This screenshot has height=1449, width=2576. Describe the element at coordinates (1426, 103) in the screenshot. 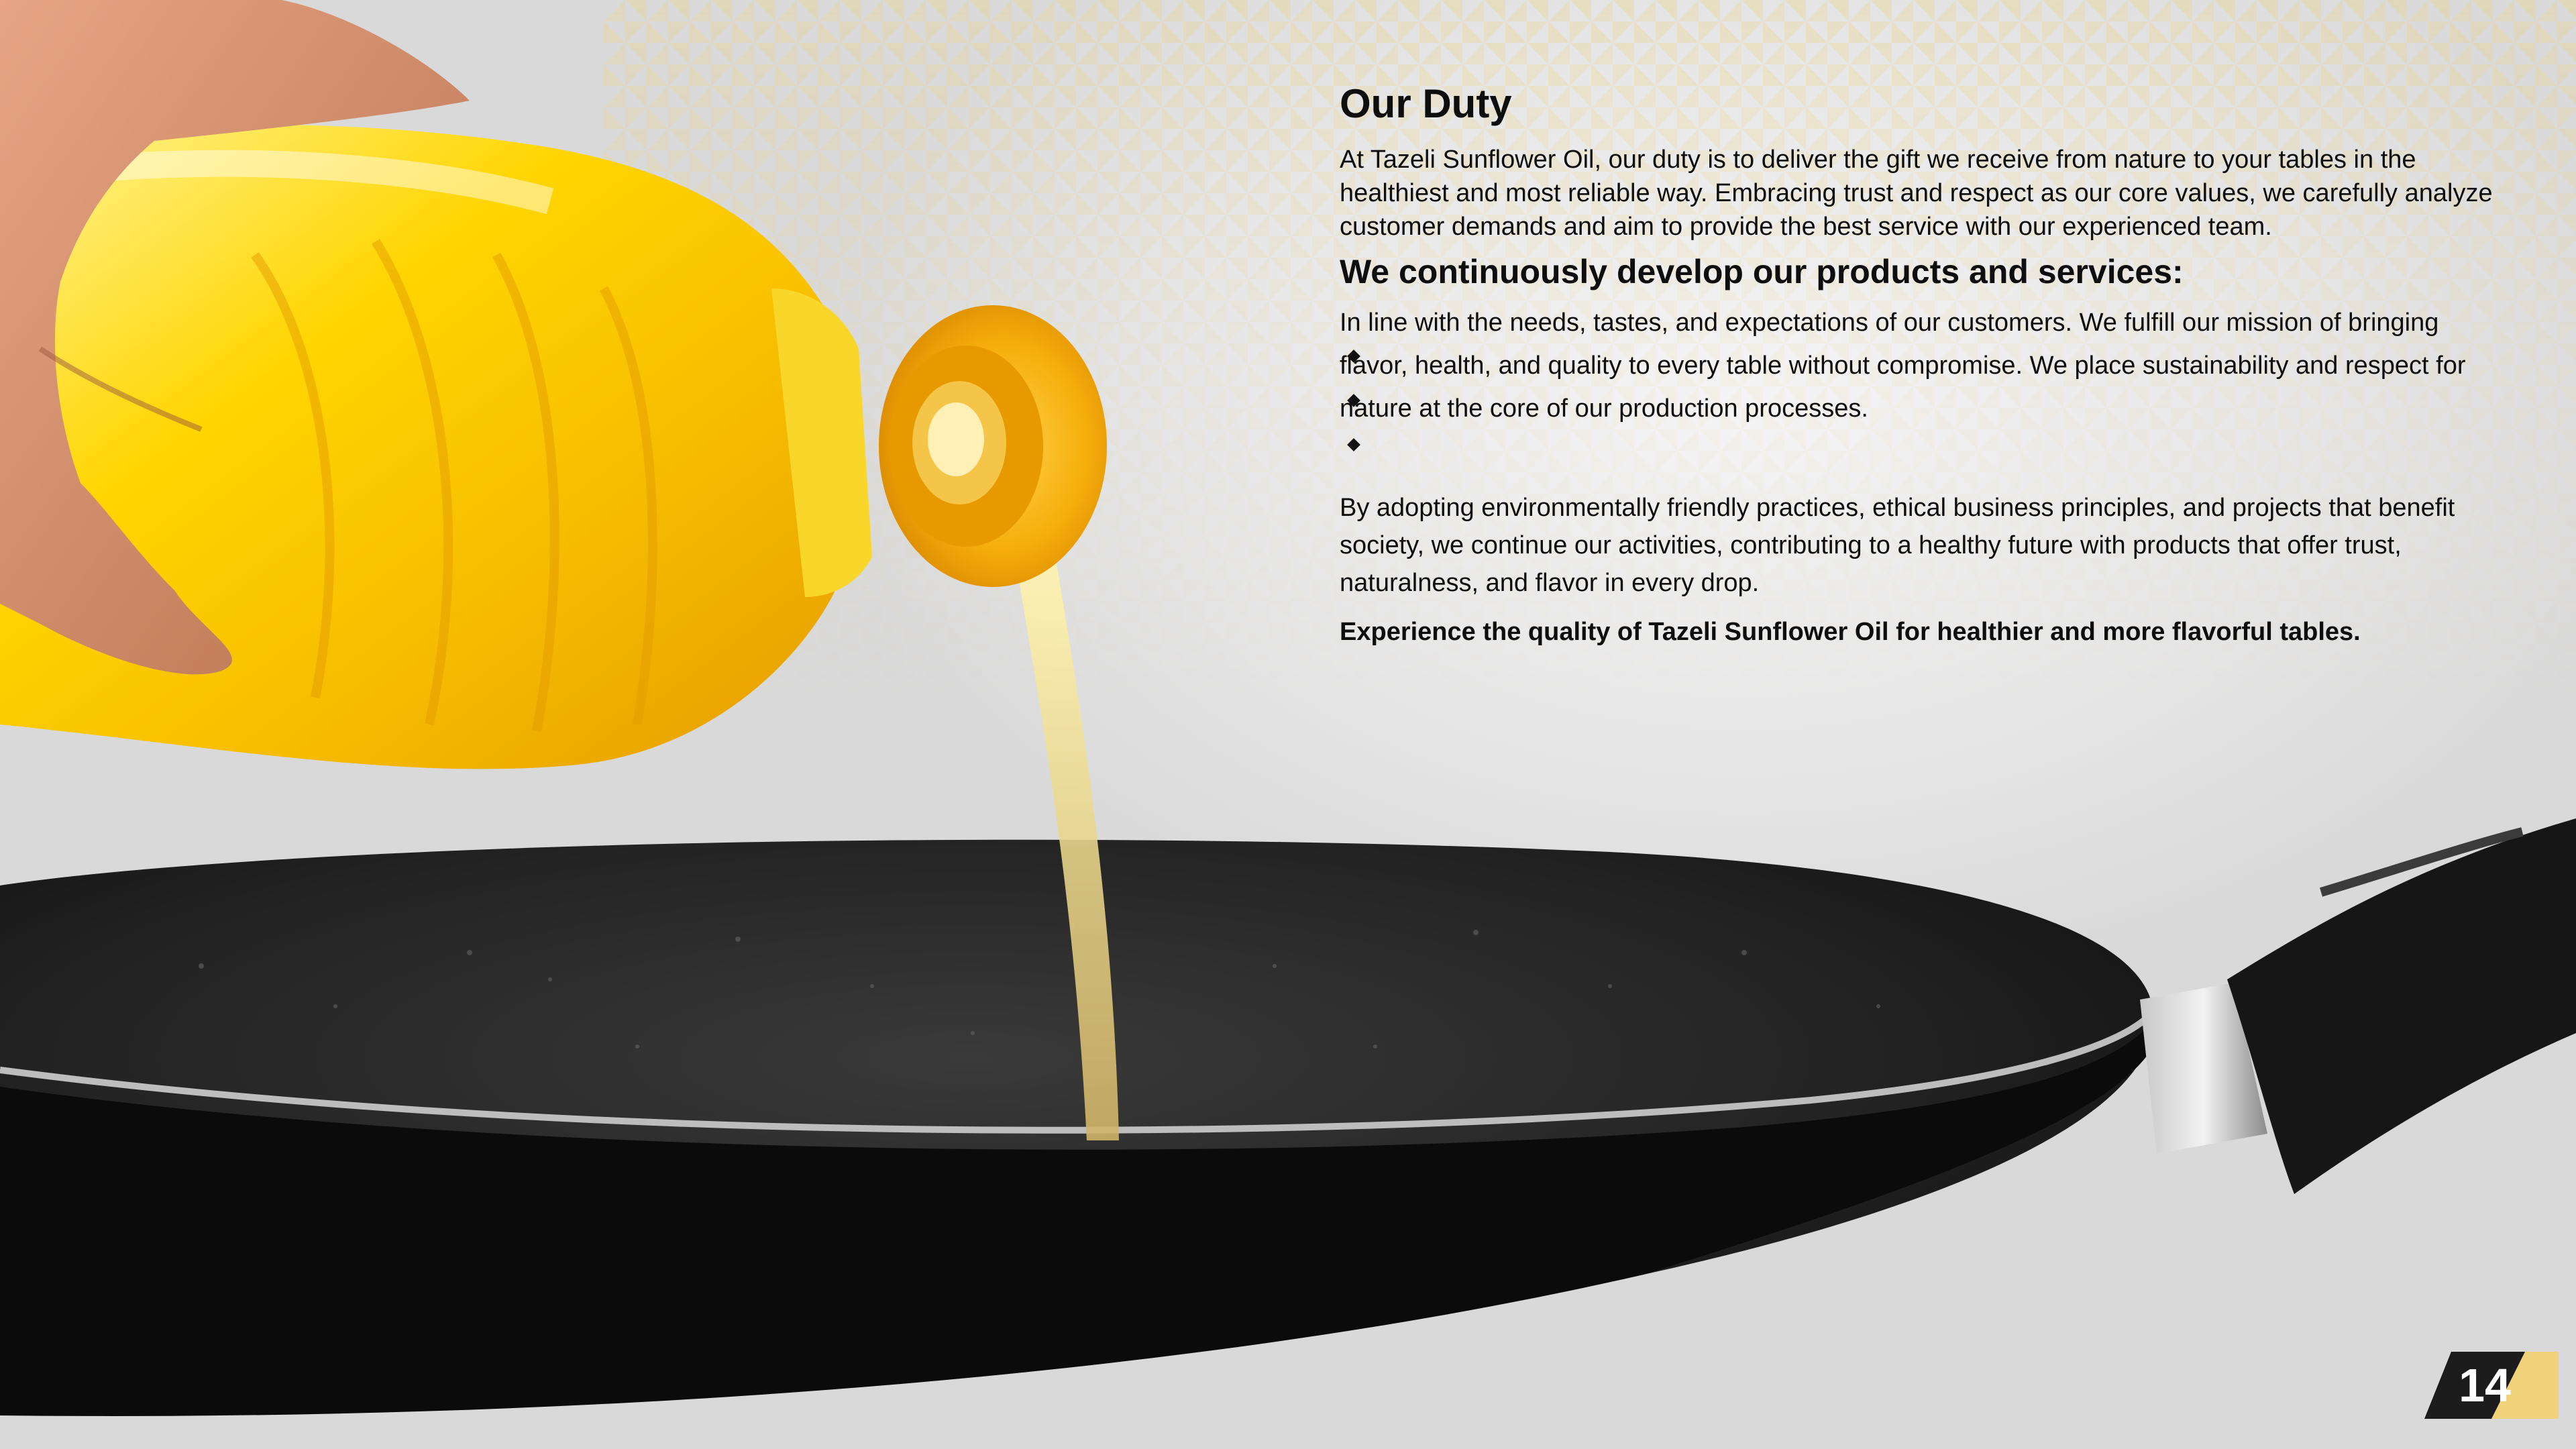

I see `page-title: Our Duty` at that location.